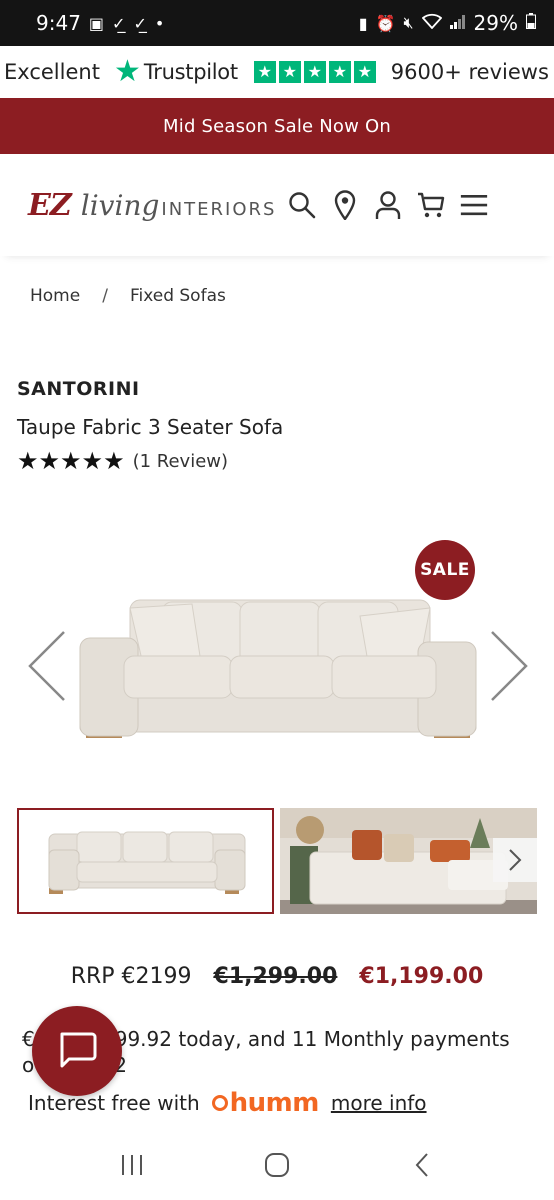 The width and height of the screenshot is (554, 1200). What do you see at coordinates (431, 205) in the screenshot?
I see `cart-icon` at bounding box center [431, 205].